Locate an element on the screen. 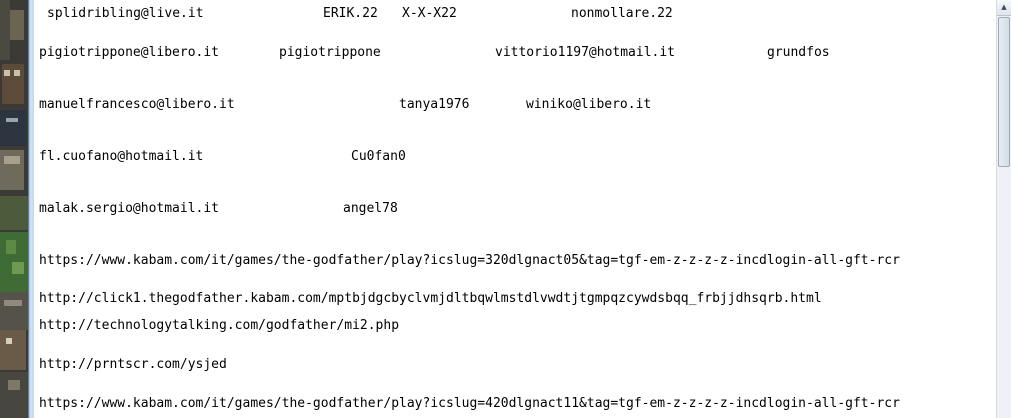  game-city-image is located at coordinates (14, 209).